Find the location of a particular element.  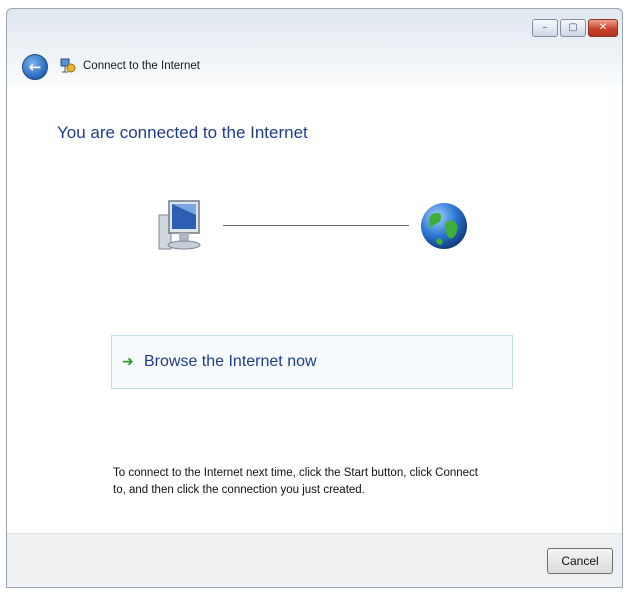

browse-internet-link: ➜ Browse the Internet now is located at coordinates (312, 362).